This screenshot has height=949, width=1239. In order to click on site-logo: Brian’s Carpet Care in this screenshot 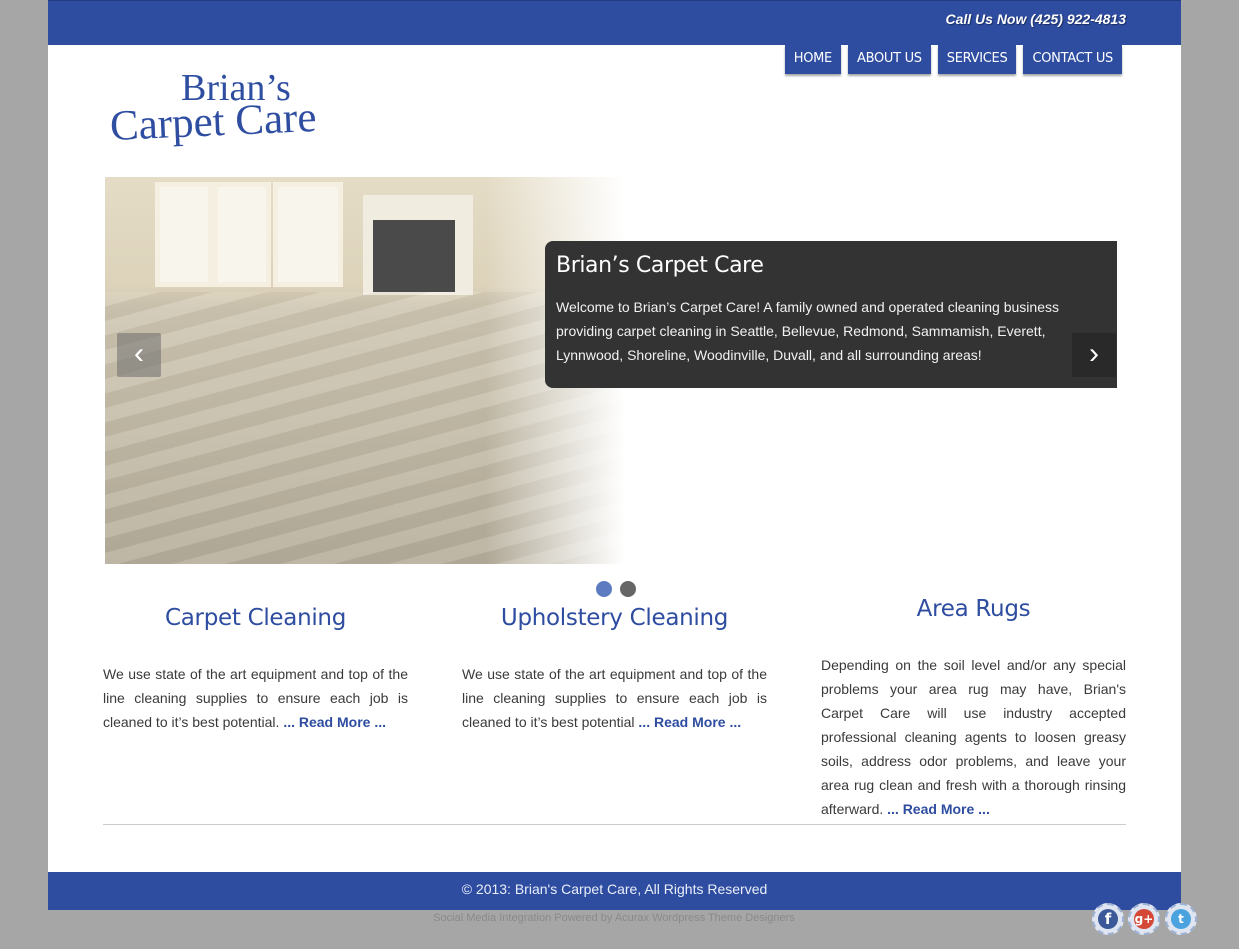, I will do `click(268, 111)`.